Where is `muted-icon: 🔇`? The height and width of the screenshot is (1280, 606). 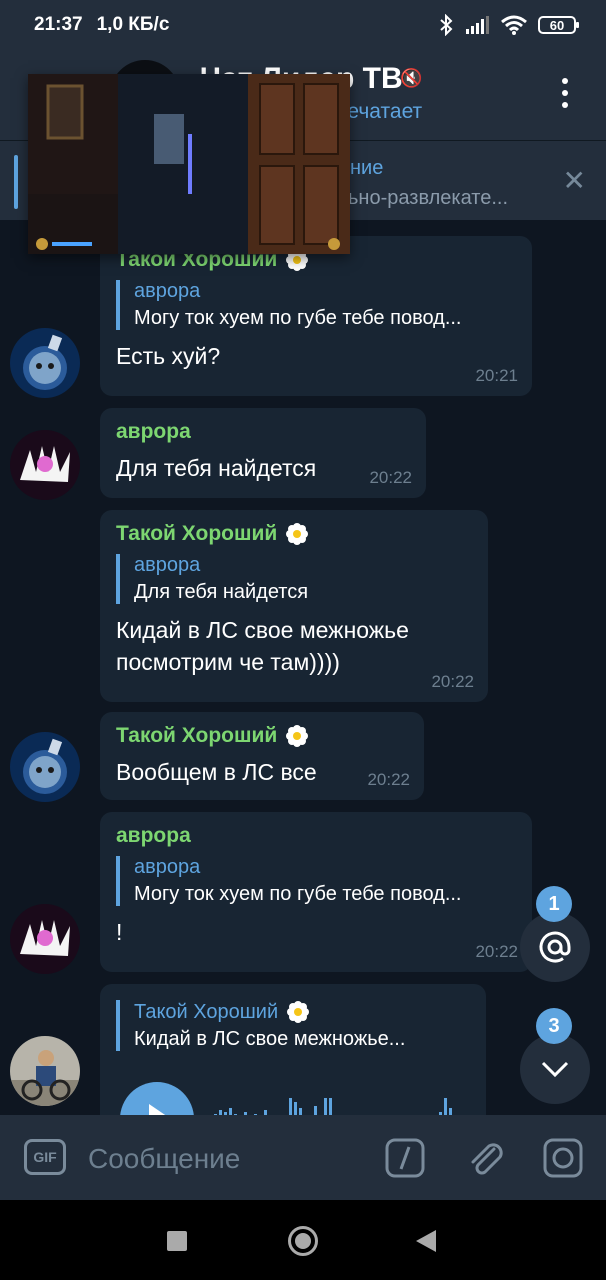
muted-icon: 🔇 is located at coordinates (411, 78).